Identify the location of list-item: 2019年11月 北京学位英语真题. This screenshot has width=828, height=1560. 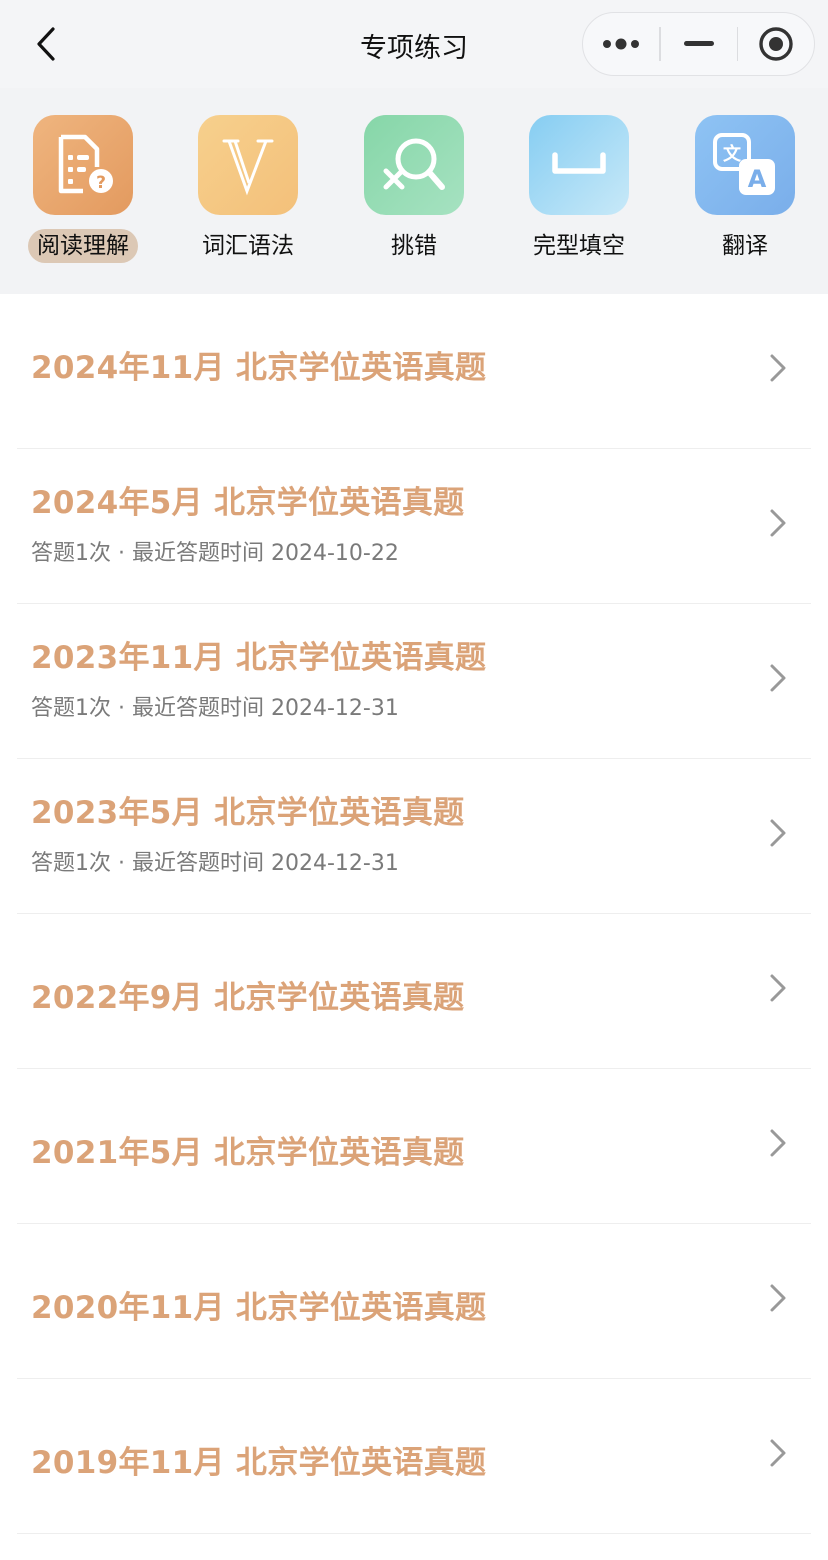
(414, 1456).